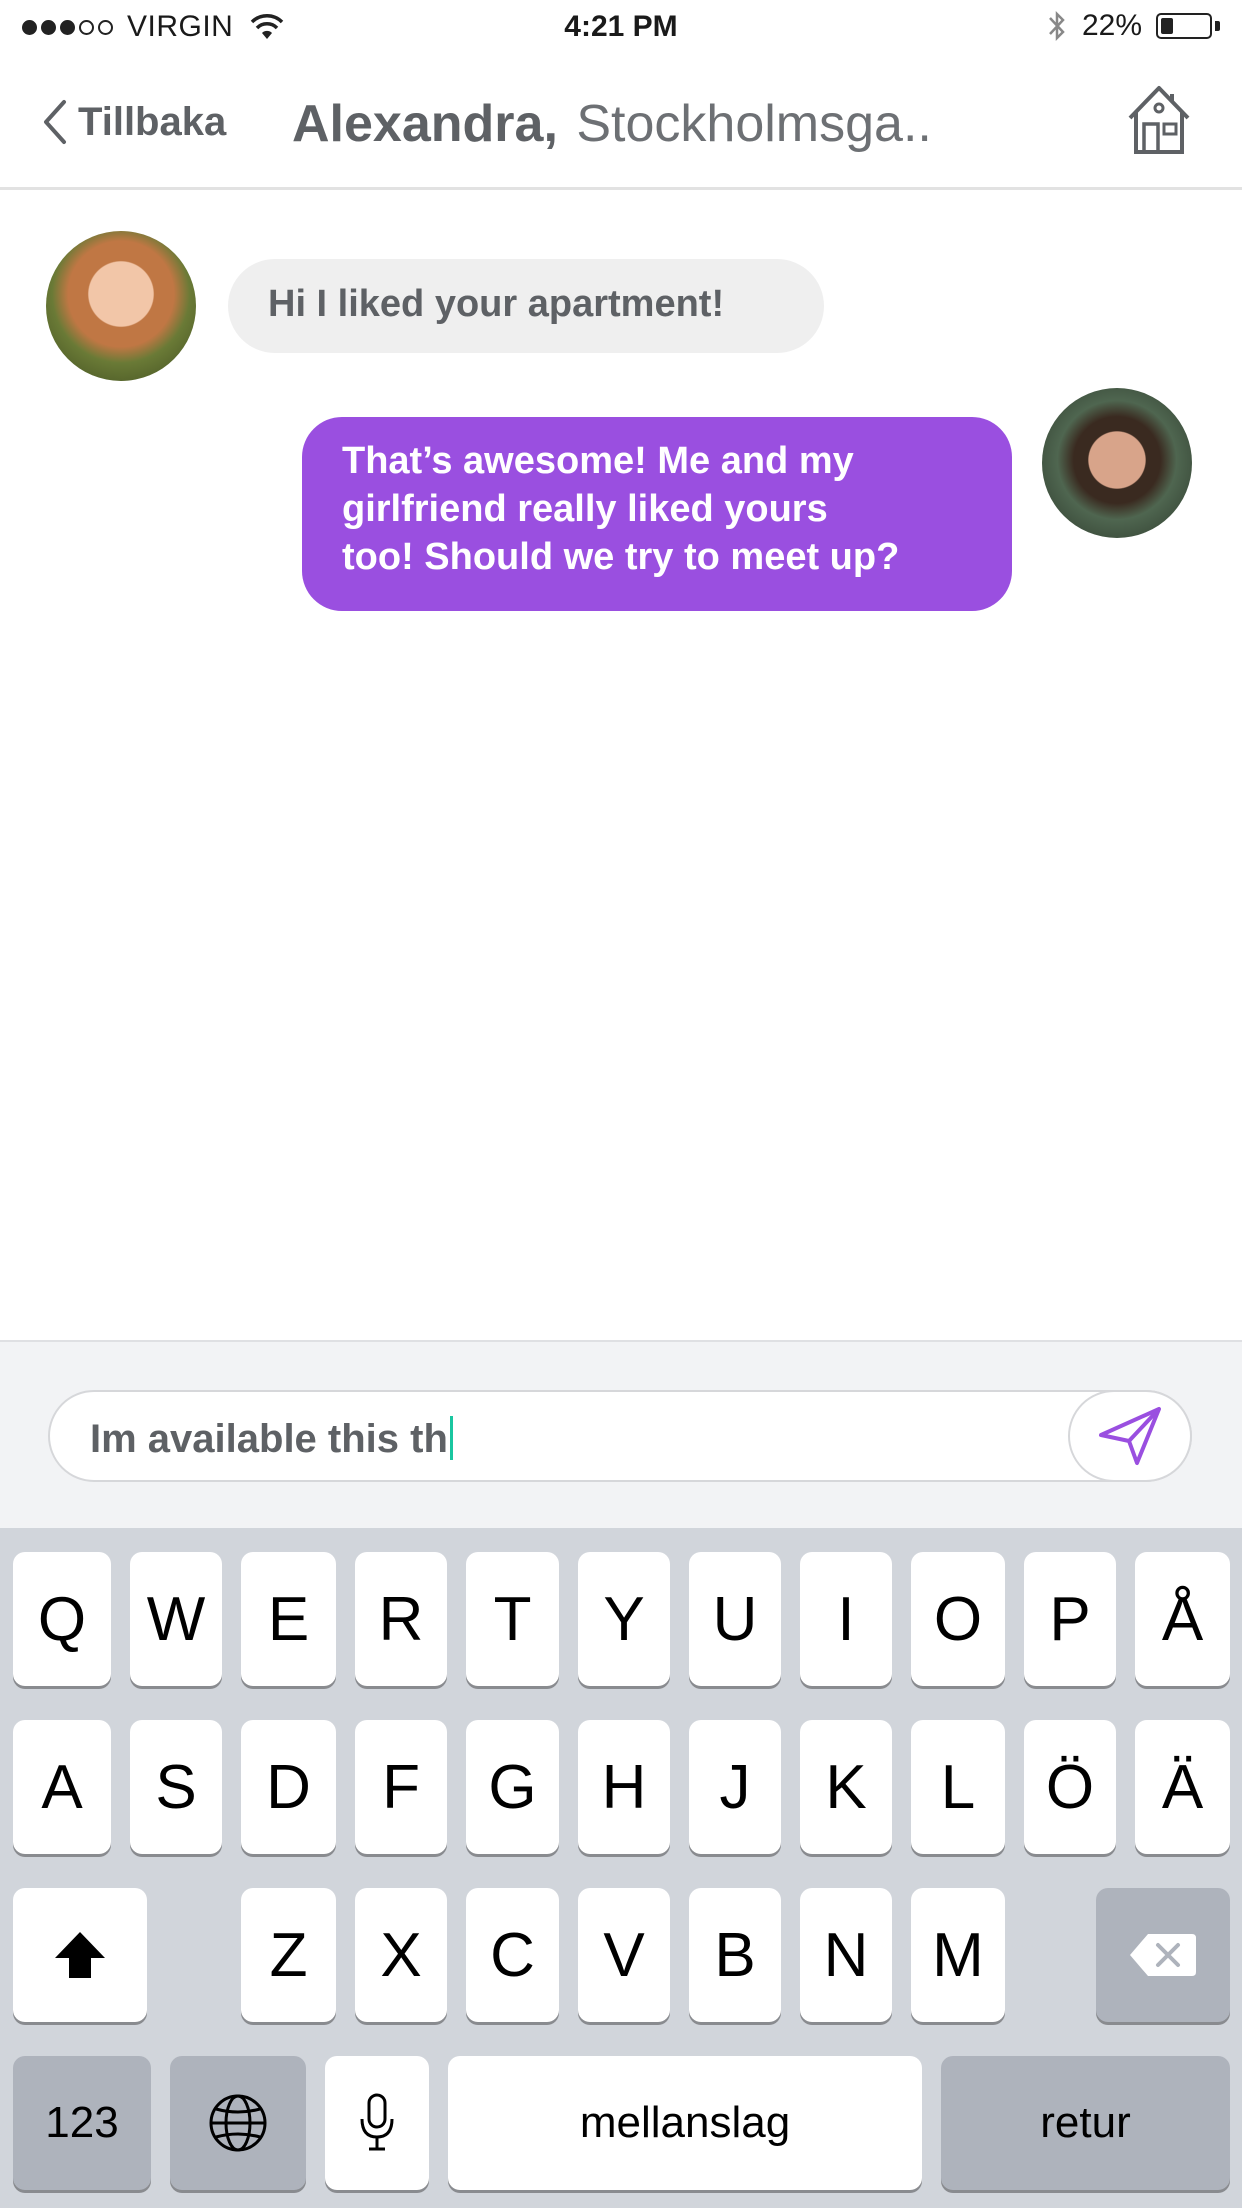 The height and width of the screenshot is (2208, 1242). Describe the element at coordinates (621, 29) in the screenshot. I see `status-bar: VIRGIN 4:21 PM 22%` at that location.